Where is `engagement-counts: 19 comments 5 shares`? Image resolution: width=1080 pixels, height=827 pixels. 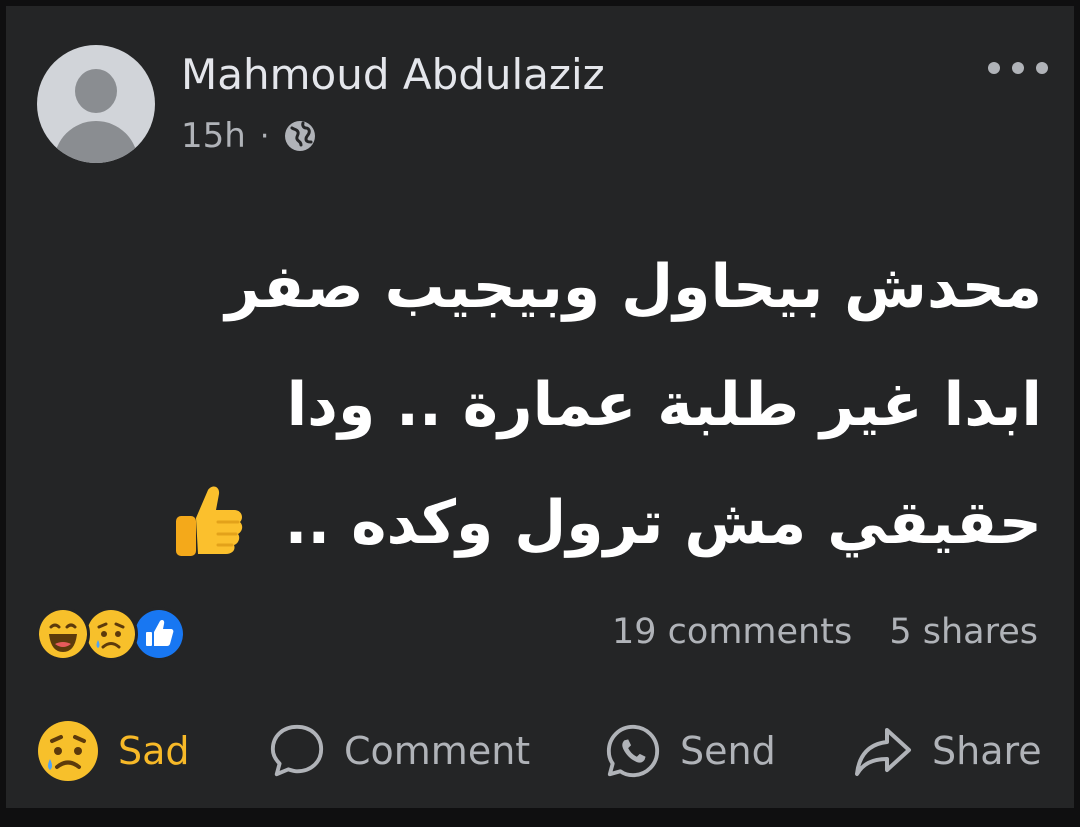 engagement-counts: 19 comments 5 shares is located at coordinates (825, 632).